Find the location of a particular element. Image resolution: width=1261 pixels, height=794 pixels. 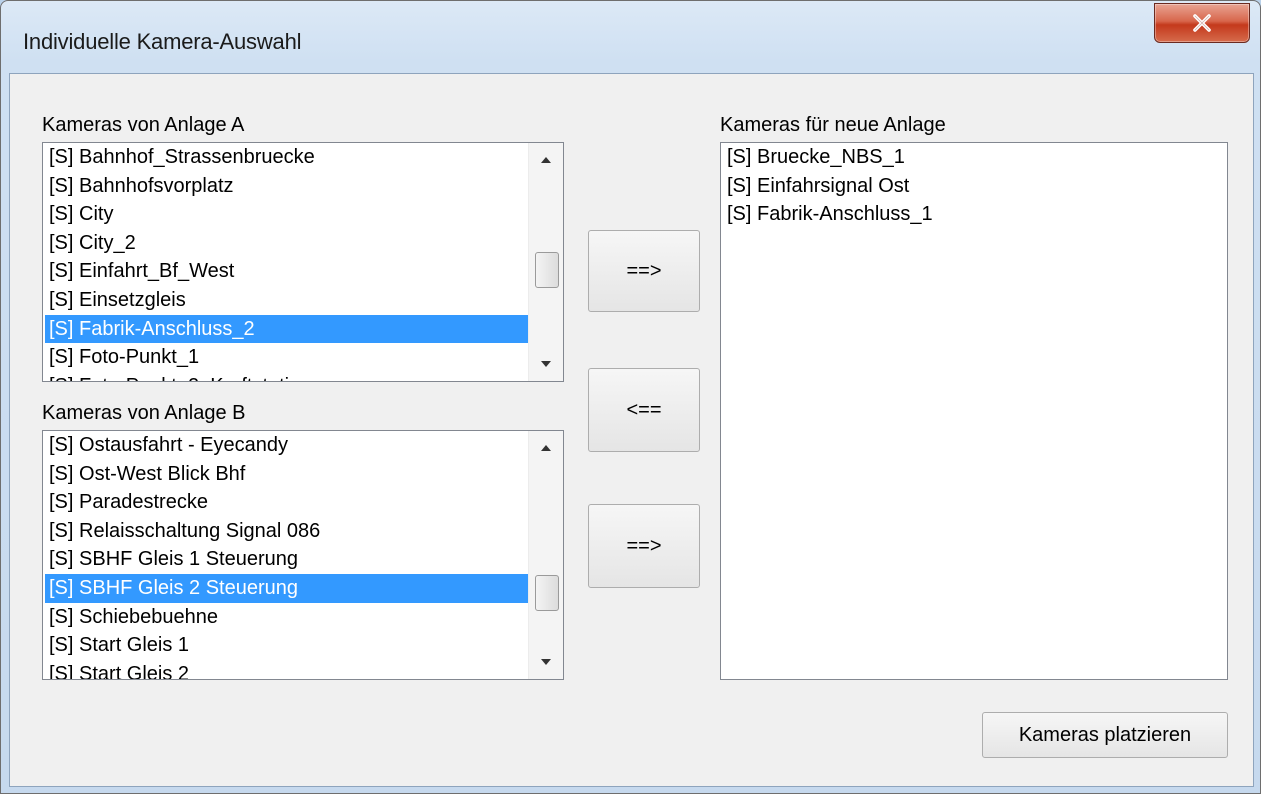

list-item: [S] Bahnhofsvorplatz is located at coordinates (304, 186).